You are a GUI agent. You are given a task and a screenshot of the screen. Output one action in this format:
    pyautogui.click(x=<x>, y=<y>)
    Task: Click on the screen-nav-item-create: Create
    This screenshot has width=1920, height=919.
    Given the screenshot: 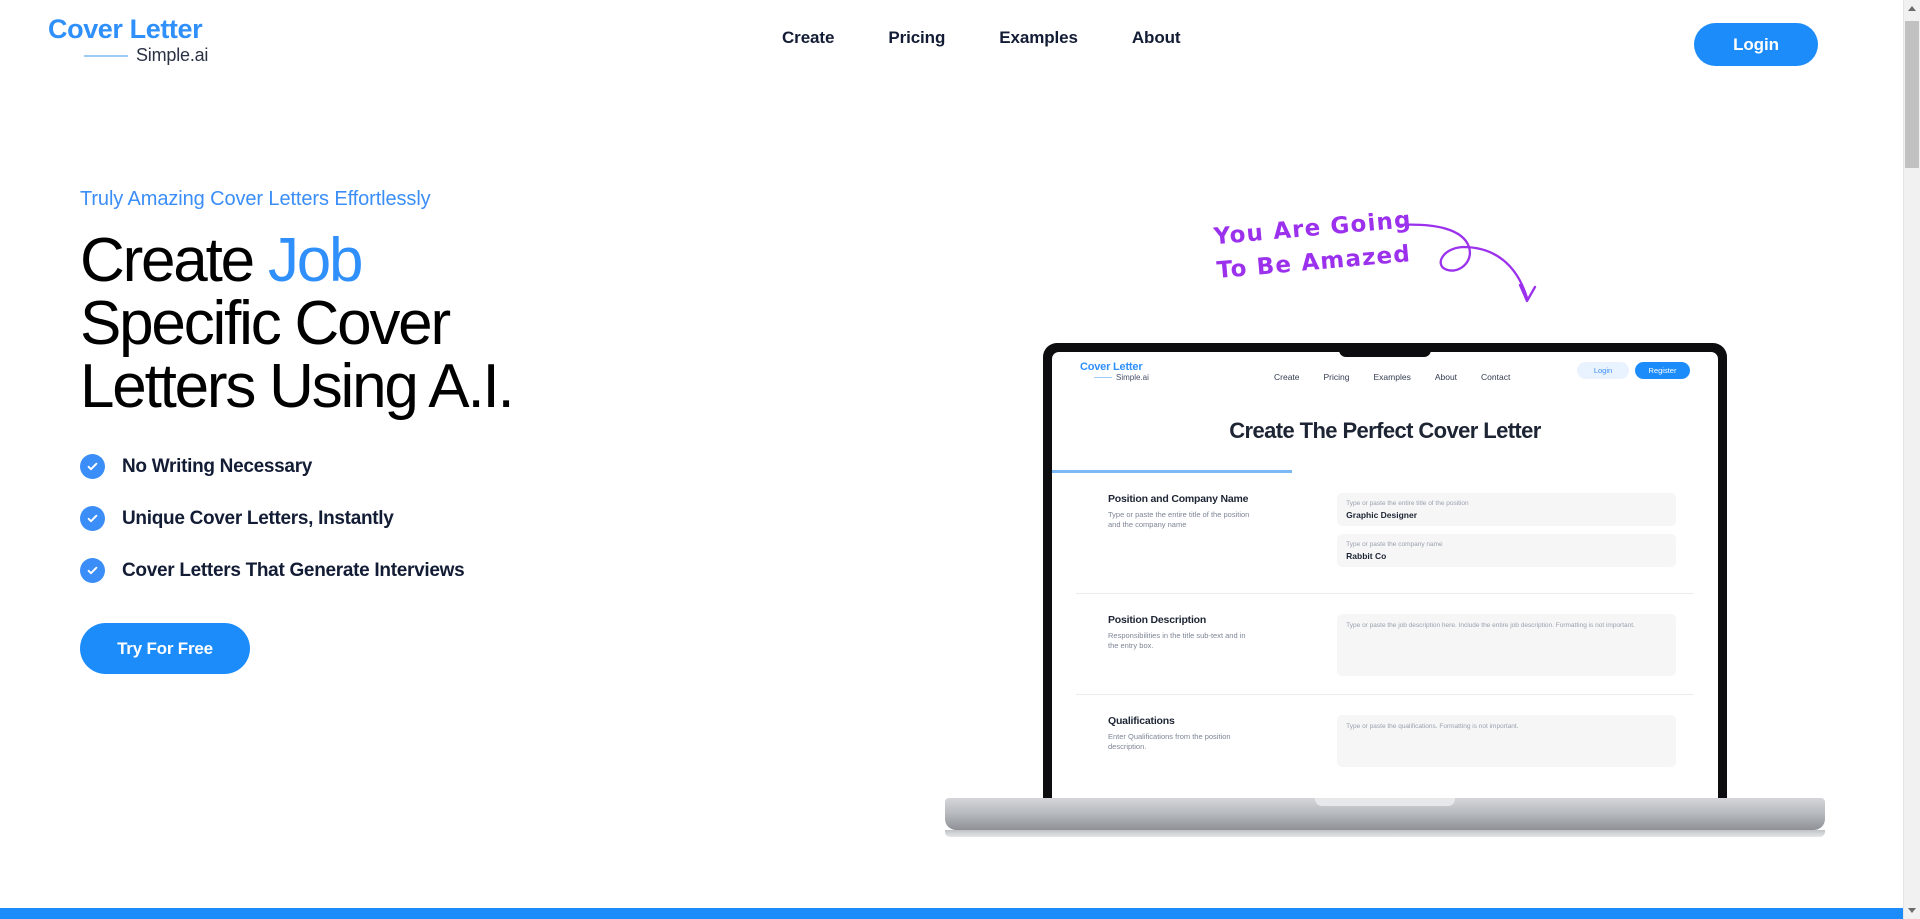 What is the action you would take?
    pyautogui.click(x=1287, y=377)
    